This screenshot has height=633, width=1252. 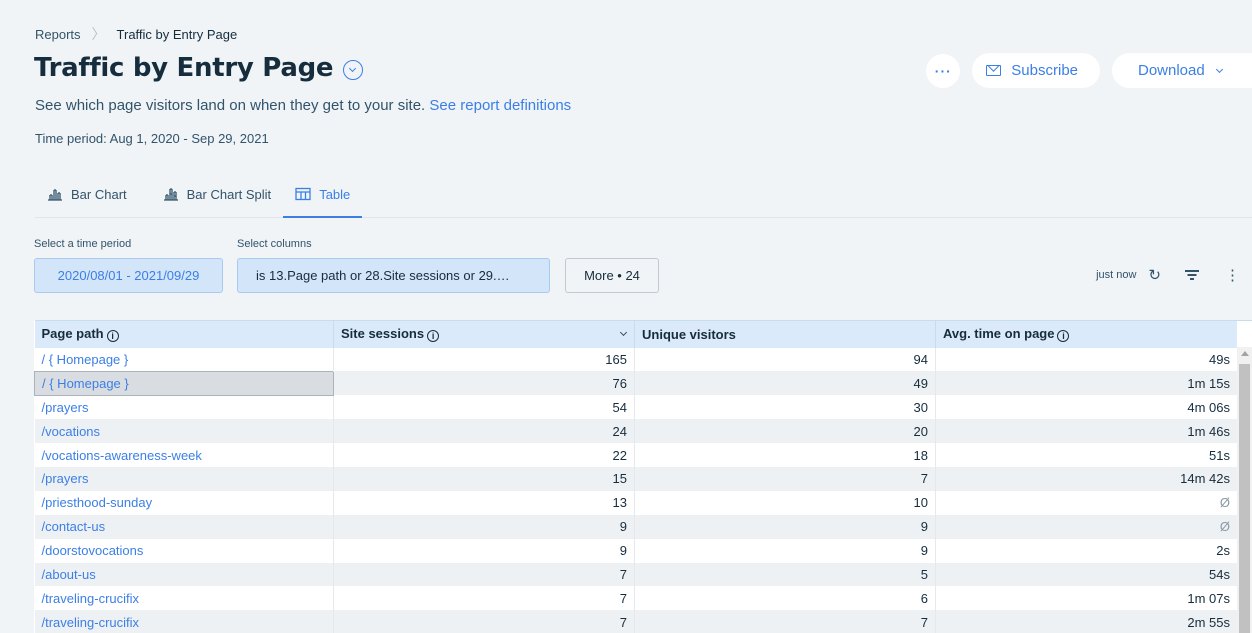 I want to click on view-tabs: Bar Chart Bar Chart Split Table, so click(x=643, y=198).